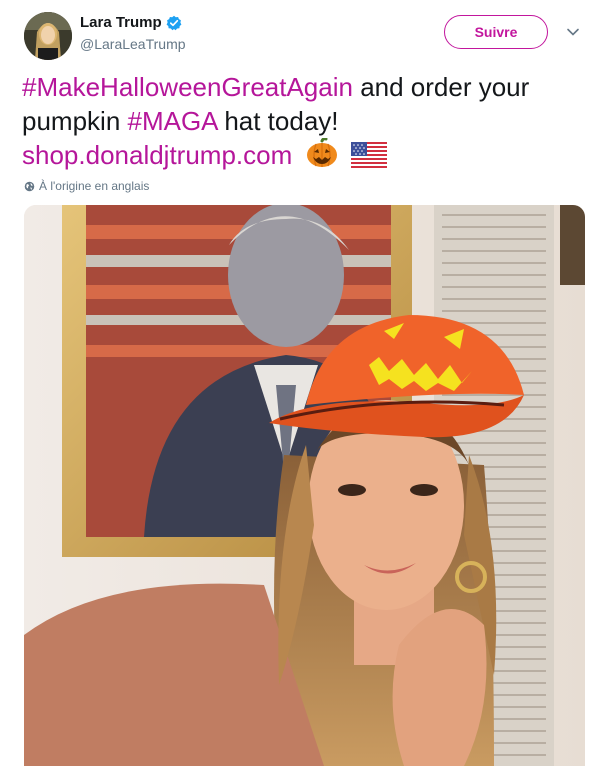 The width and height of the screenshot is (594, 766). I want to click on follow-button: Suivre, so click(496, 32).